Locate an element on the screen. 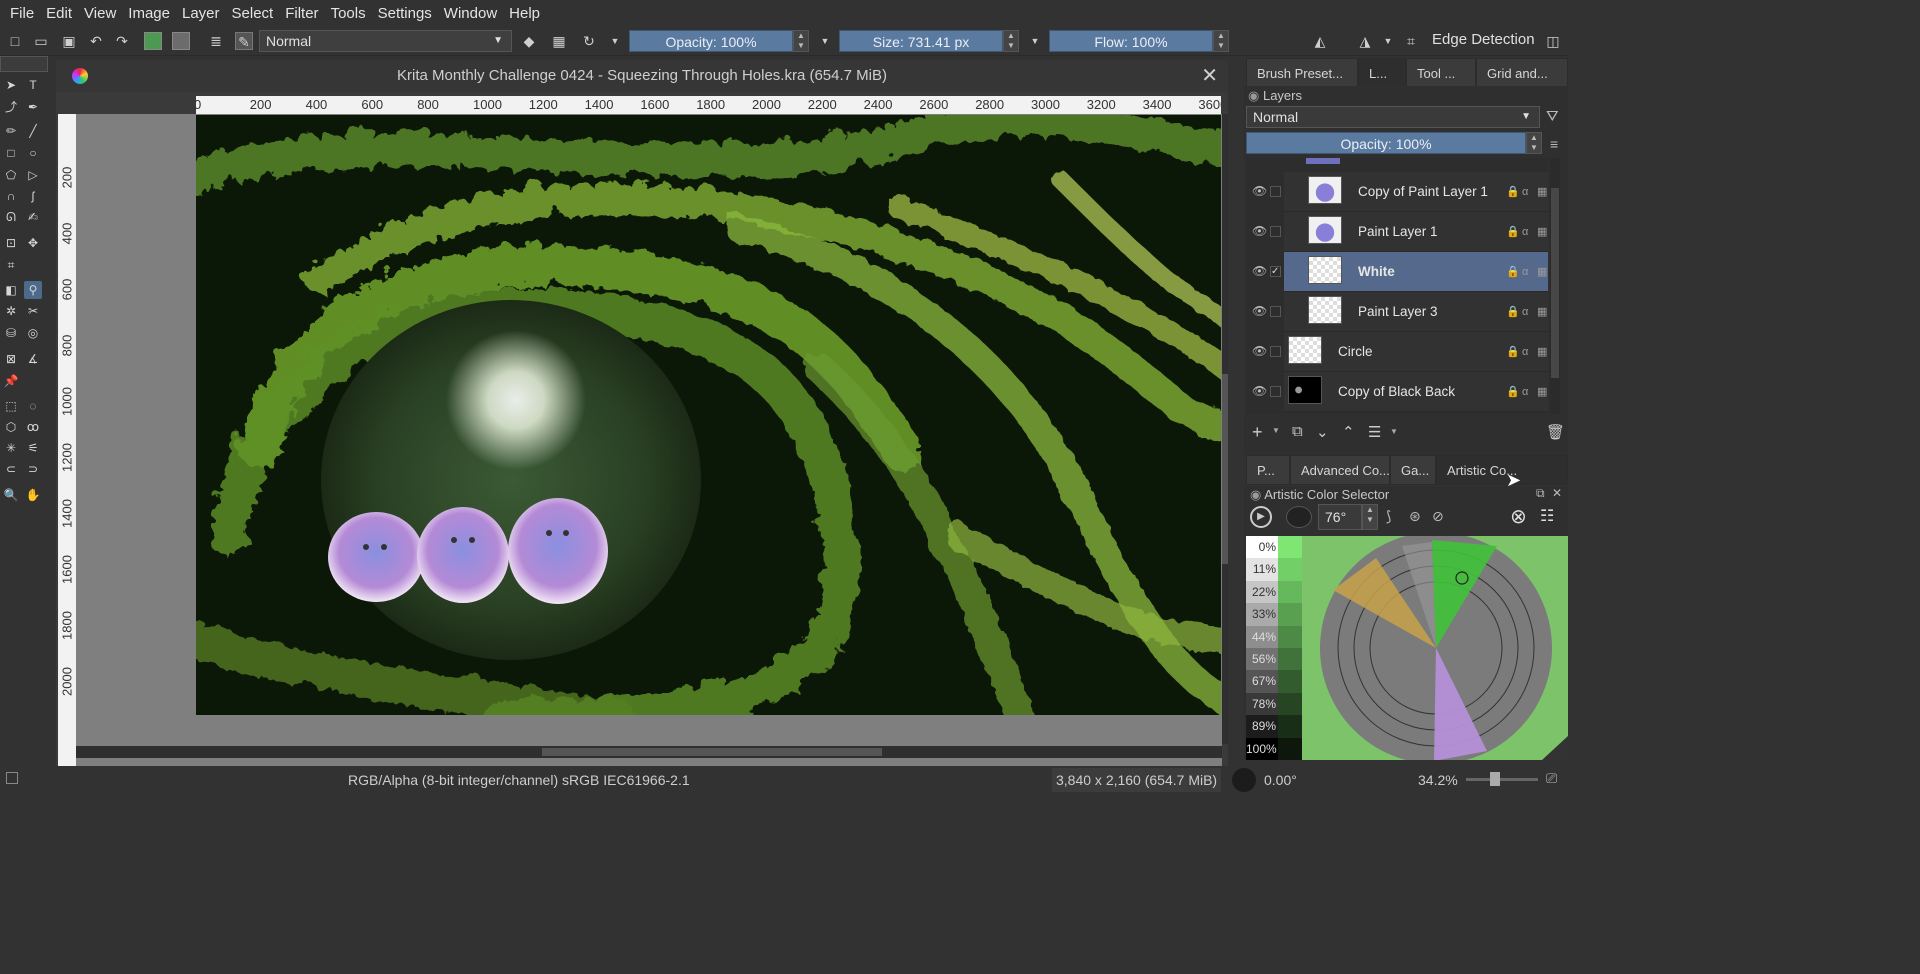  freehand-select-icon: ꝏ is located at coordinates (33, 427).